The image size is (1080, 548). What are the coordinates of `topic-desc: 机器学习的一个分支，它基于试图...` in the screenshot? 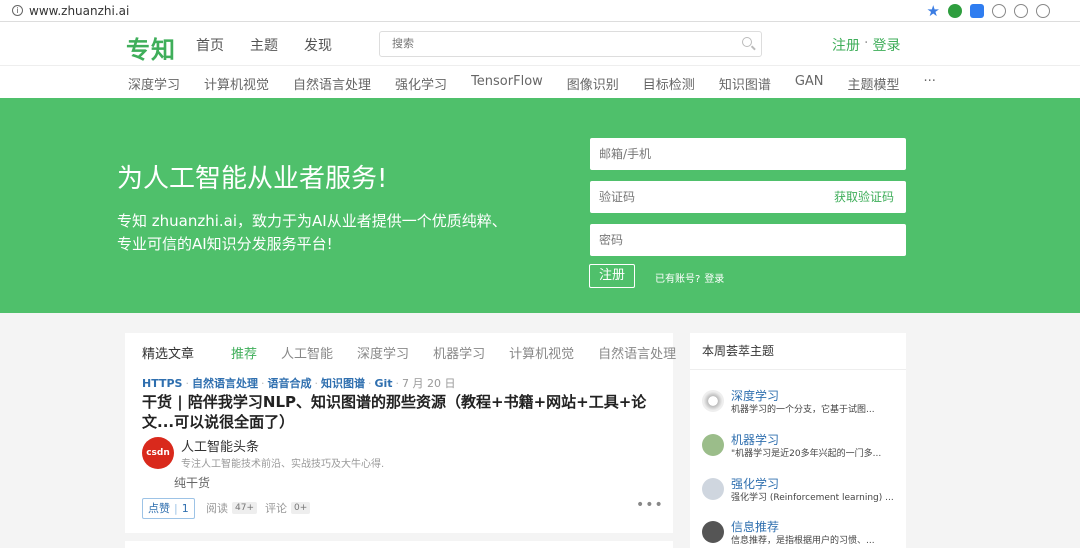 It's located at (803, 410).